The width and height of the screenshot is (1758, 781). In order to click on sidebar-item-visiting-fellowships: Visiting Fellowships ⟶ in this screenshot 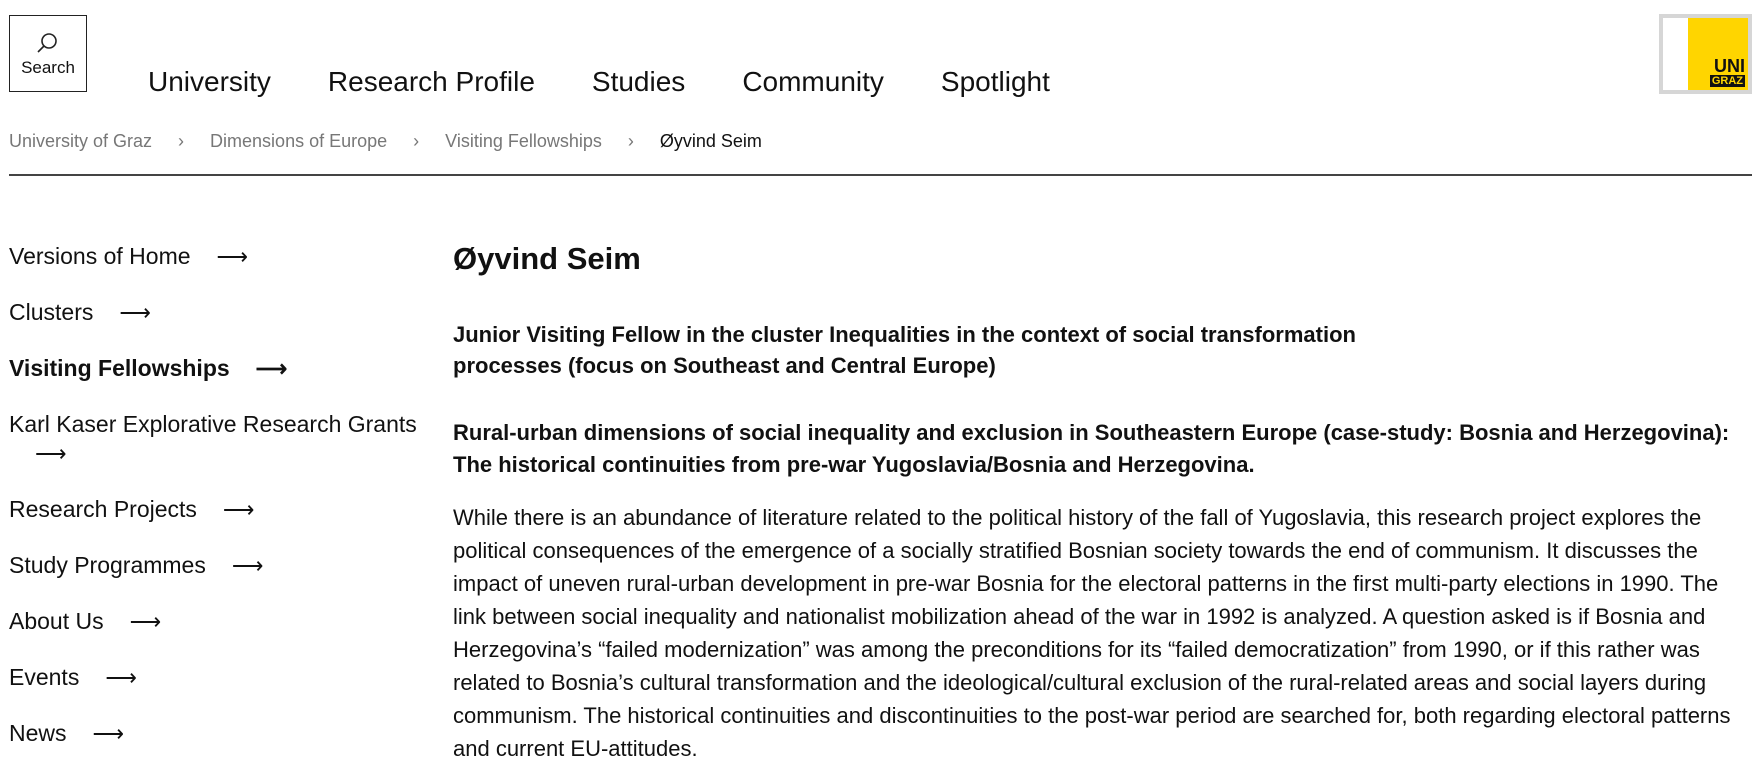, I will do `click(214, 368)`.